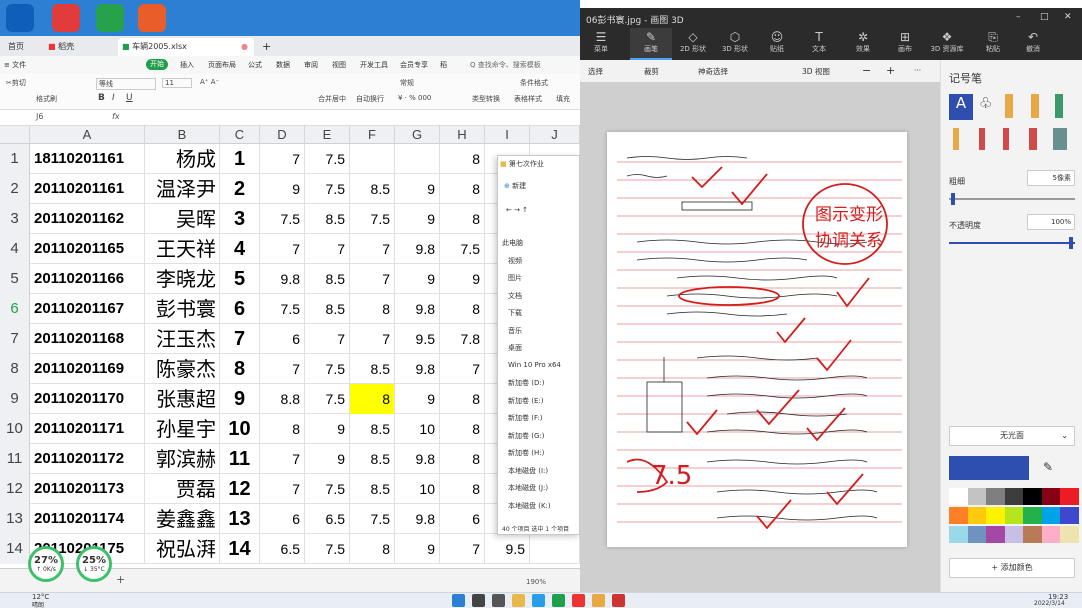  I want to click on cell-b: 贾磊, so click(182, 489).